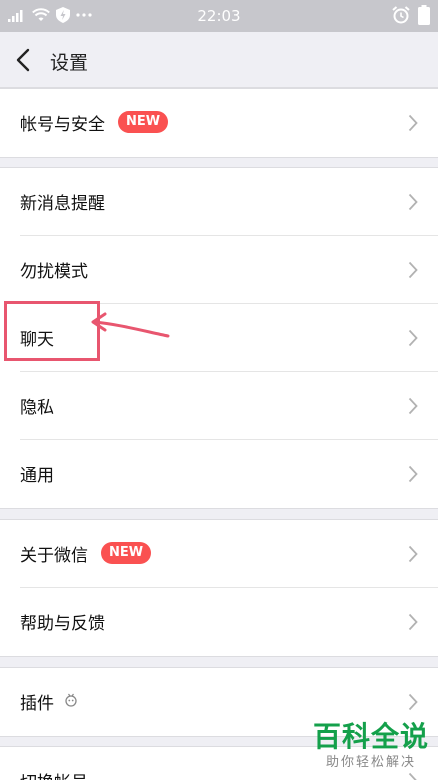 This screenshot has height=780, width=438. What do you see at coordinates (370, 736) in the screenshot?
I see `watermark-title: 百科全说` at bounding box center [370, 736].